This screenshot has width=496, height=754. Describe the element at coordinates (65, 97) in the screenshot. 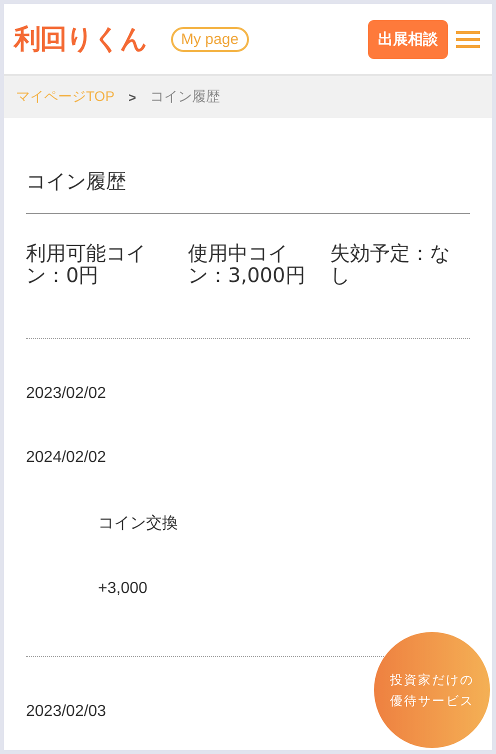

I see `breadcrumb-link: マイページTOP` at that location.